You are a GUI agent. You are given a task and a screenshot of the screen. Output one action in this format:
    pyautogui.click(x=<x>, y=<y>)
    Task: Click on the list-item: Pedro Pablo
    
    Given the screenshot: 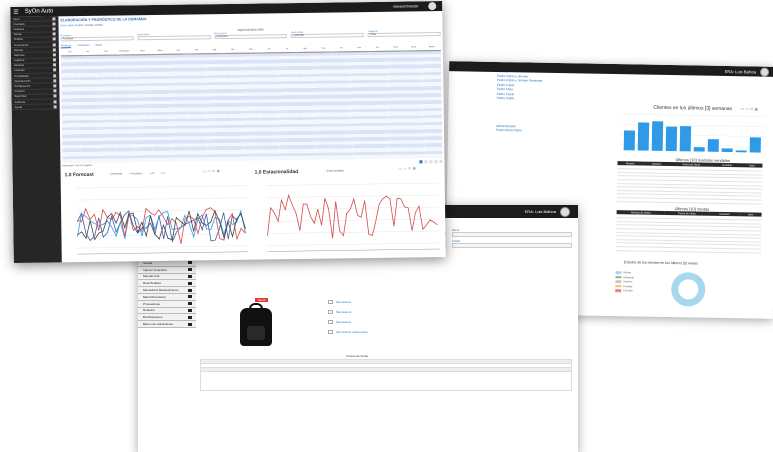 What is the action you would take?
    pyautogui.click(x=519, y=98)
    